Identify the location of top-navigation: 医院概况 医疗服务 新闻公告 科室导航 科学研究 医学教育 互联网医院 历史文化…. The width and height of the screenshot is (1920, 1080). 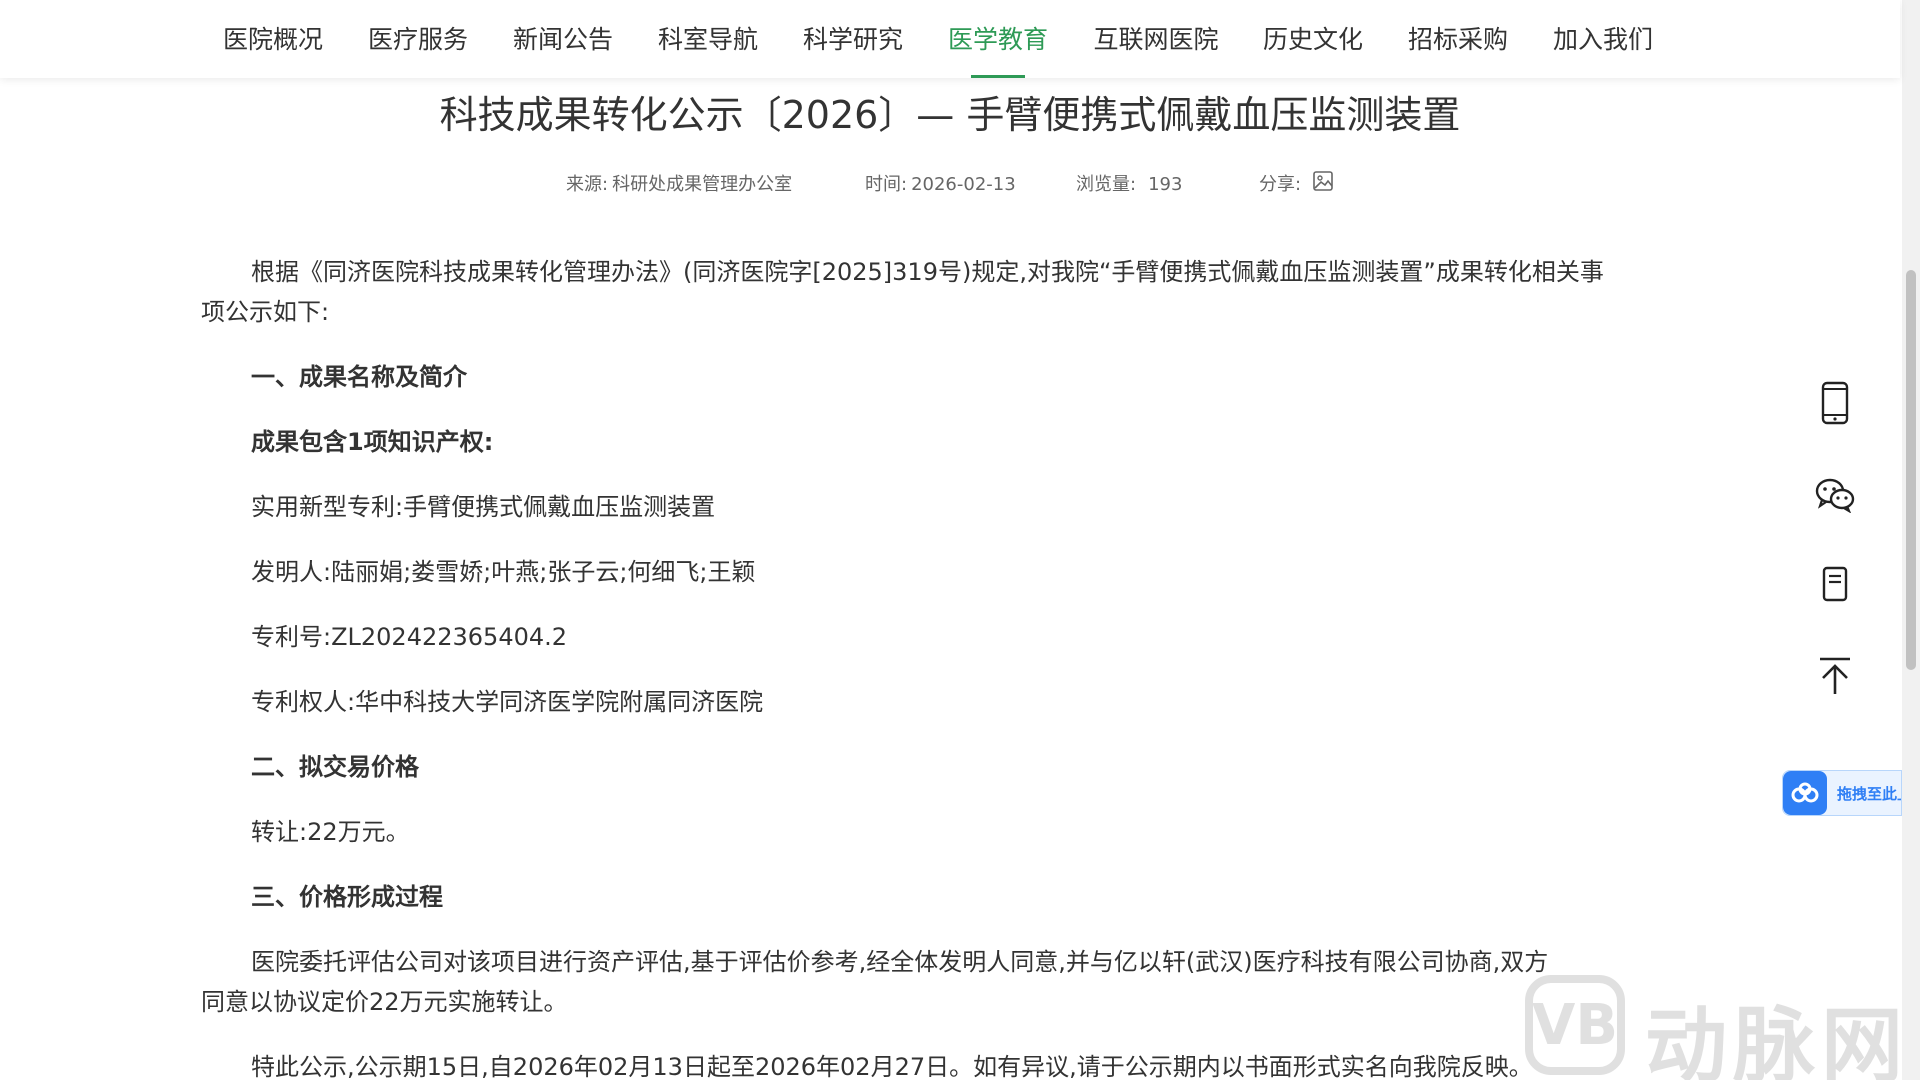
(950, 39).